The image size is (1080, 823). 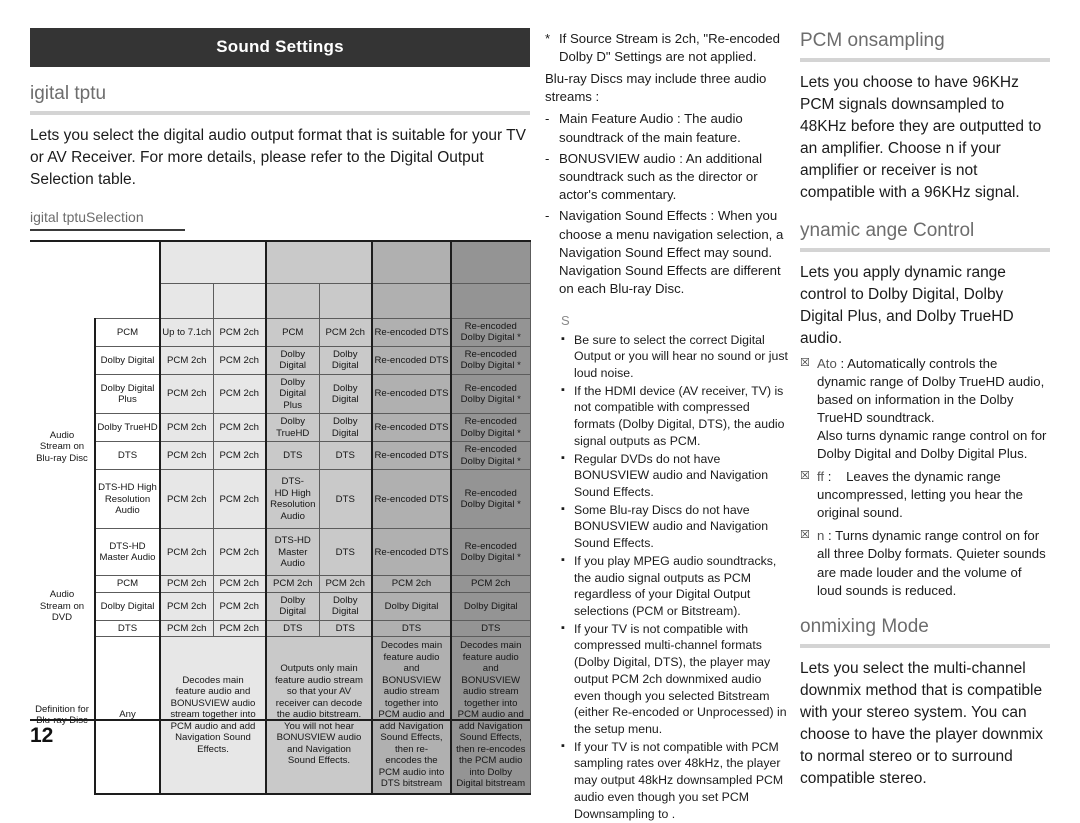 What do you see at coordinates (127, 606) in the screenshot?
I see `cell-source: Dolby Digital` at bounding box center [127, 606].